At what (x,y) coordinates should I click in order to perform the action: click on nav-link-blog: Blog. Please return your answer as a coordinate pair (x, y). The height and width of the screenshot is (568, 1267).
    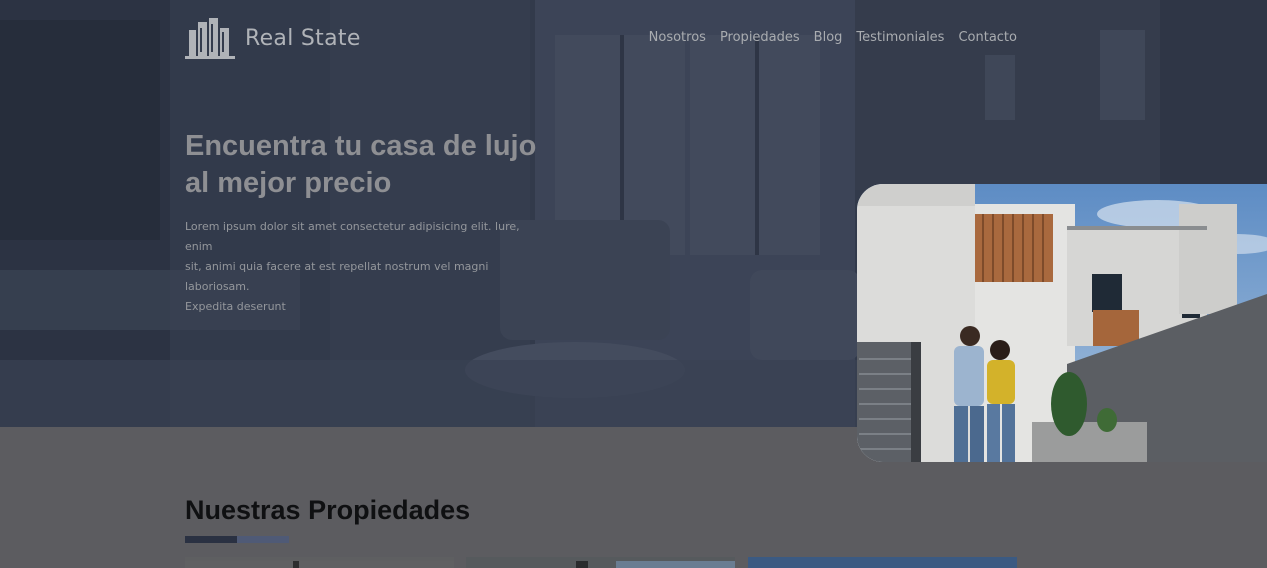
    Looking at the image, I should click on (828, 37).